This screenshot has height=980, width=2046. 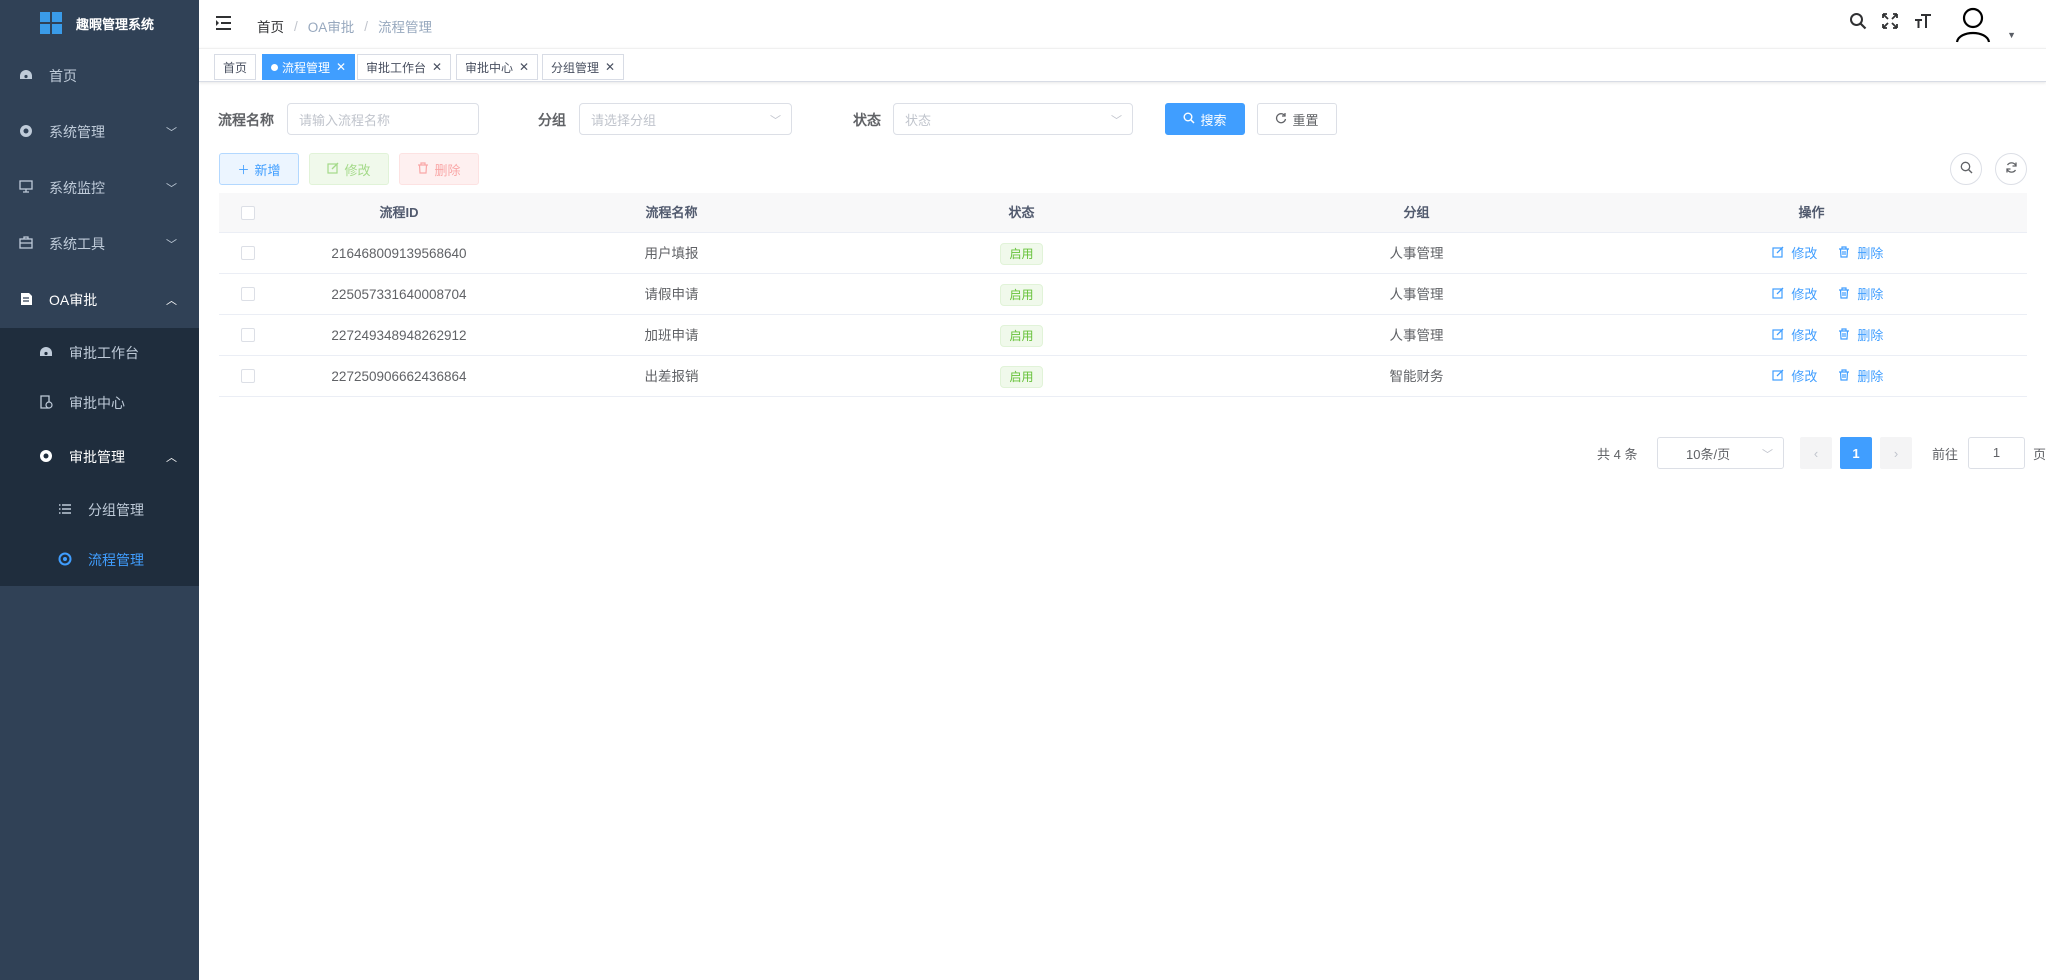 What do you see at coordinates (99, 353) in the screenshot?
I see `sidebar-item-approval-workbench: 审批工作台` at bounding box center [99, 353].